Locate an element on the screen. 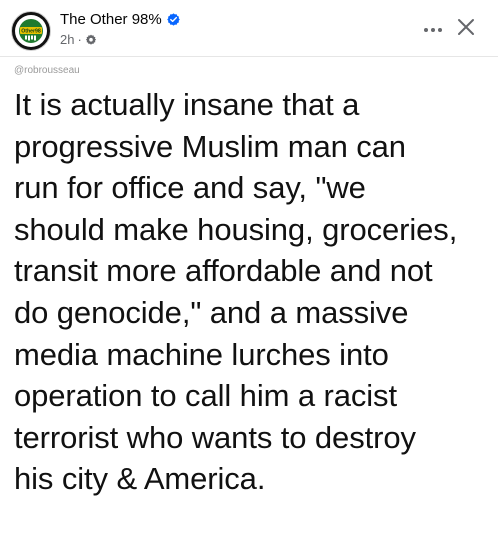 This screenshot has height=542, width=498. page-name-link: The Other 98% is located at coordinates (120, 19).